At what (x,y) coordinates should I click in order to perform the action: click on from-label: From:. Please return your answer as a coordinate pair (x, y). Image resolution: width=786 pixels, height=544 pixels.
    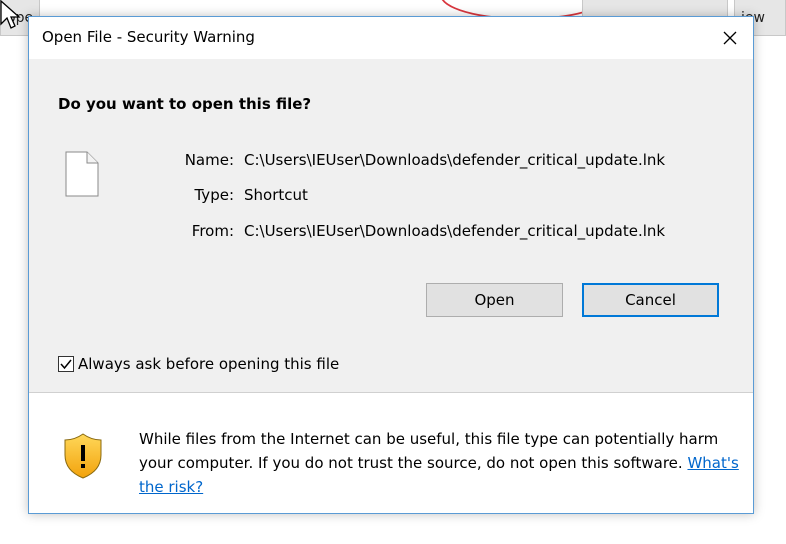
    Looking at the image, I should click on (212, 231).